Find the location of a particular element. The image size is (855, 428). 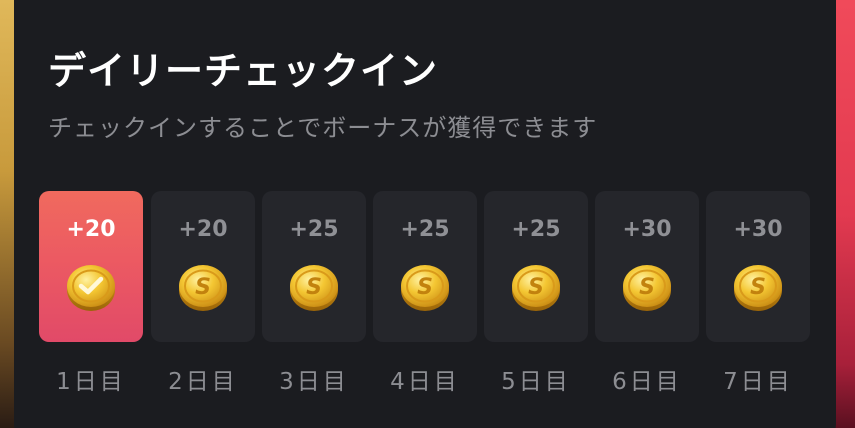

check-coin-icon is located at coordinates (91, 288).